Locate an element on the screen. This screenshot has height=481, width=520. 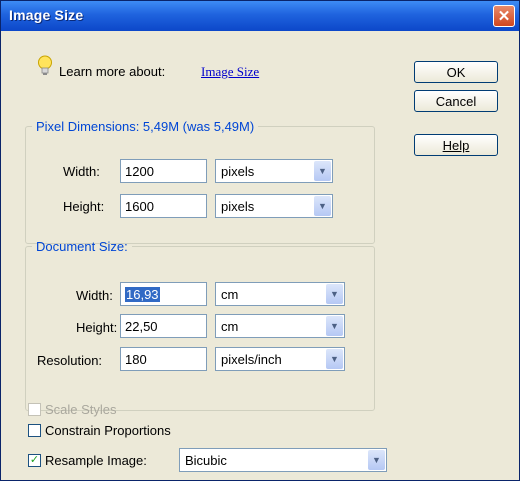
close-glyph: ✕ is located at coordinates (504, 16).